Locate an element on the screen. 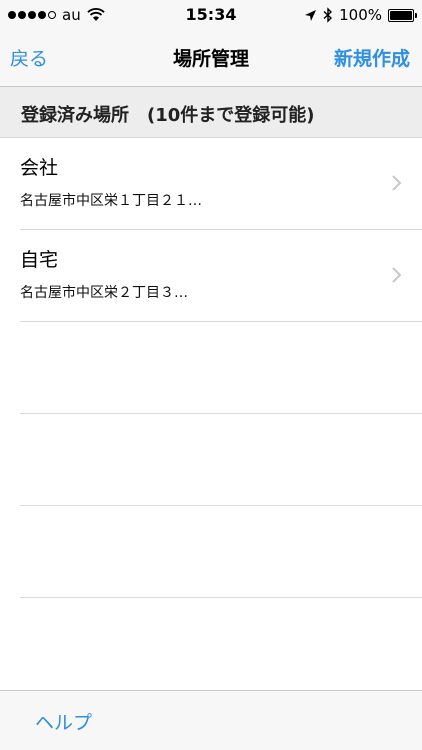 The height and width of the screenshot is (750, 422). bluetooth-icon is located at coordinates (328, 15).